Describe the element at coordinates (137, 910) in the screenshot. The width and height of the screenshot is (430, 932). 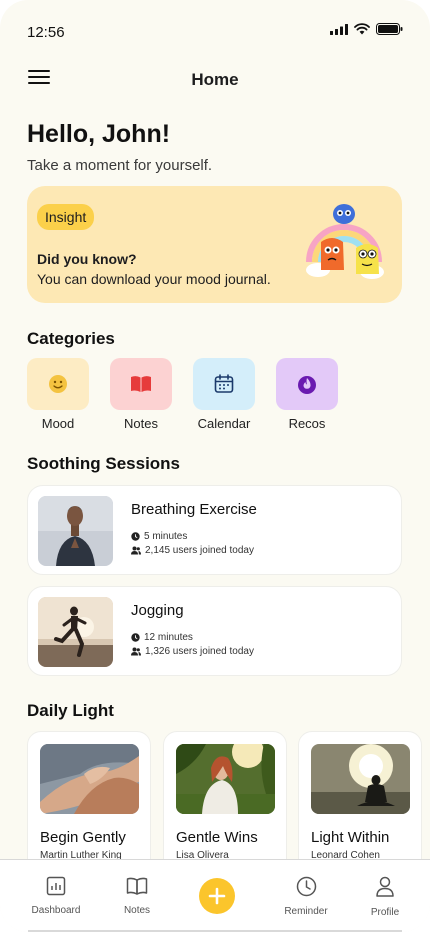
I see `tab-label: Notes` at that location.